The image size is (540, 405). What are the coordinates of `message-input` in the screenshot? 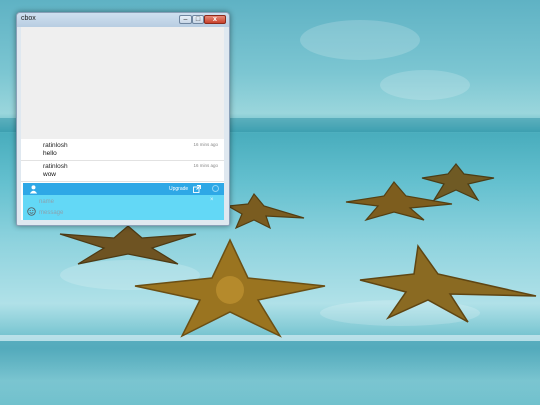 It's located at (124, 212).